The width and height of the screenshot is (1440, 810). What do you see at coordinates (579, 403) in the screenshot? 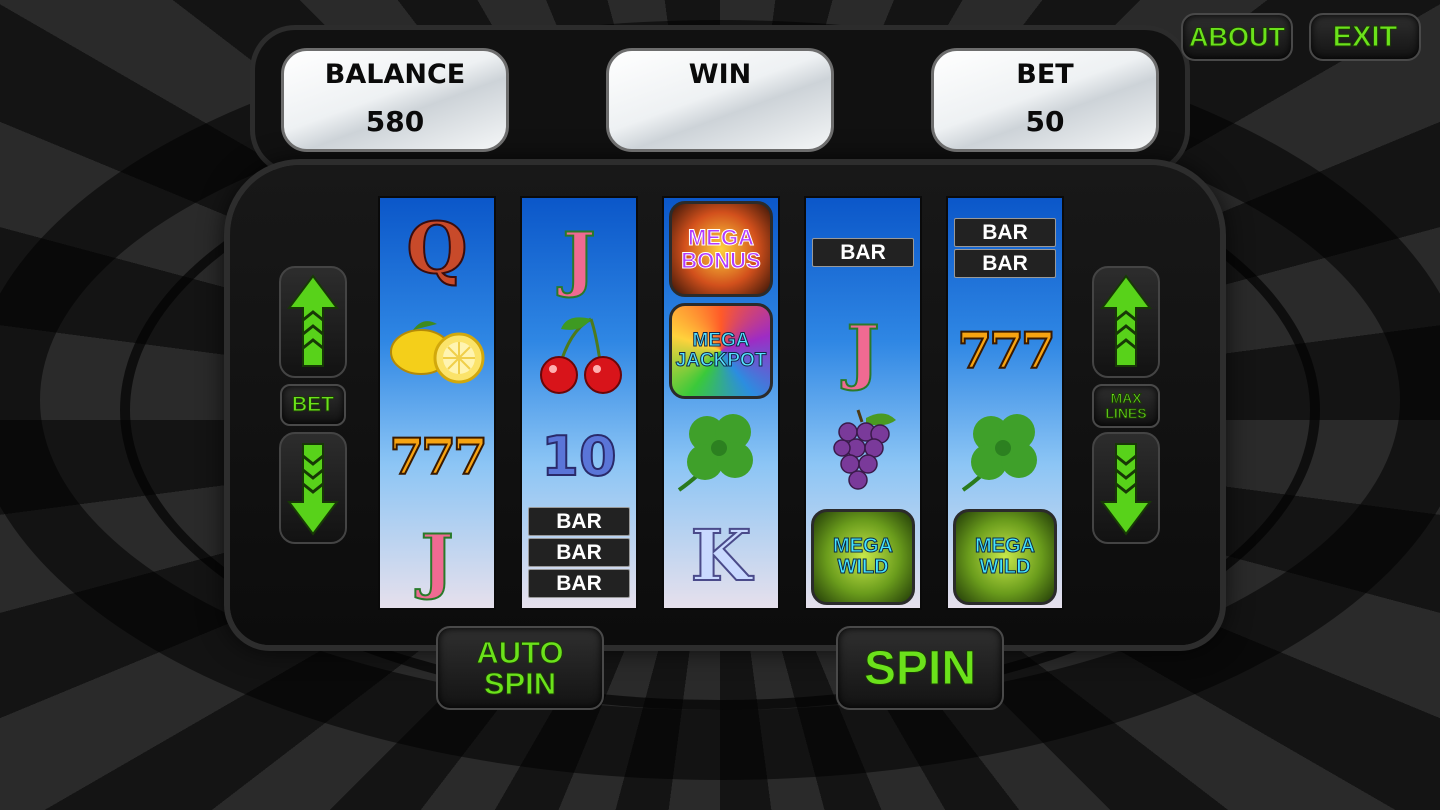
I see `reel-2: J 10 BAR BAR BAR` at bounding box center [579, 403].